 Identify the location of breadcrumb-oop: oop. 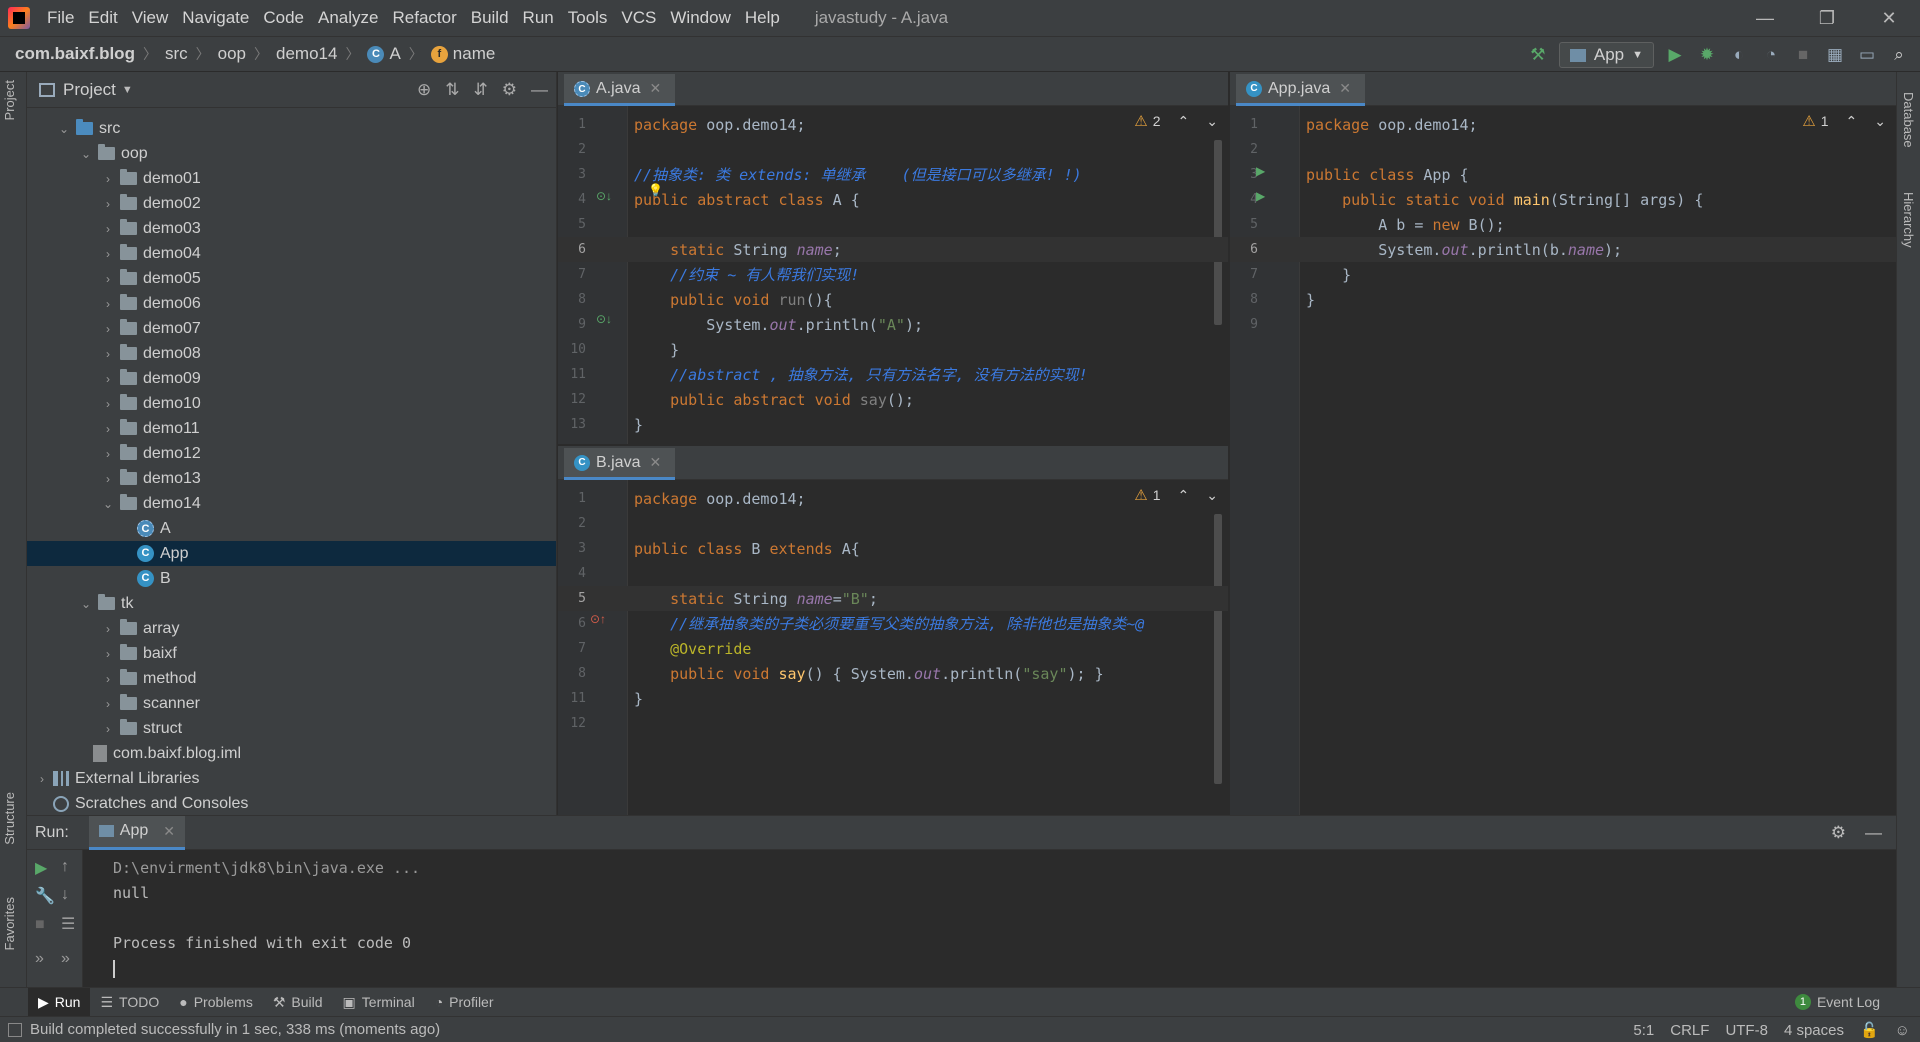
(232, 54).